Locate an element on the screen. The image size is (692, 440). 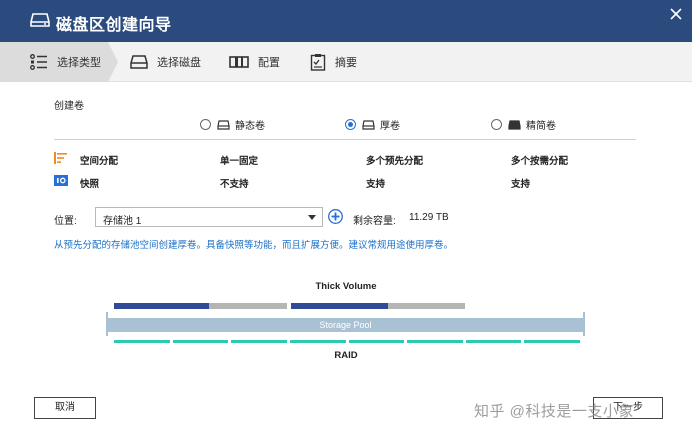
step-configure: 配置 is located at coordinates (254, 62).